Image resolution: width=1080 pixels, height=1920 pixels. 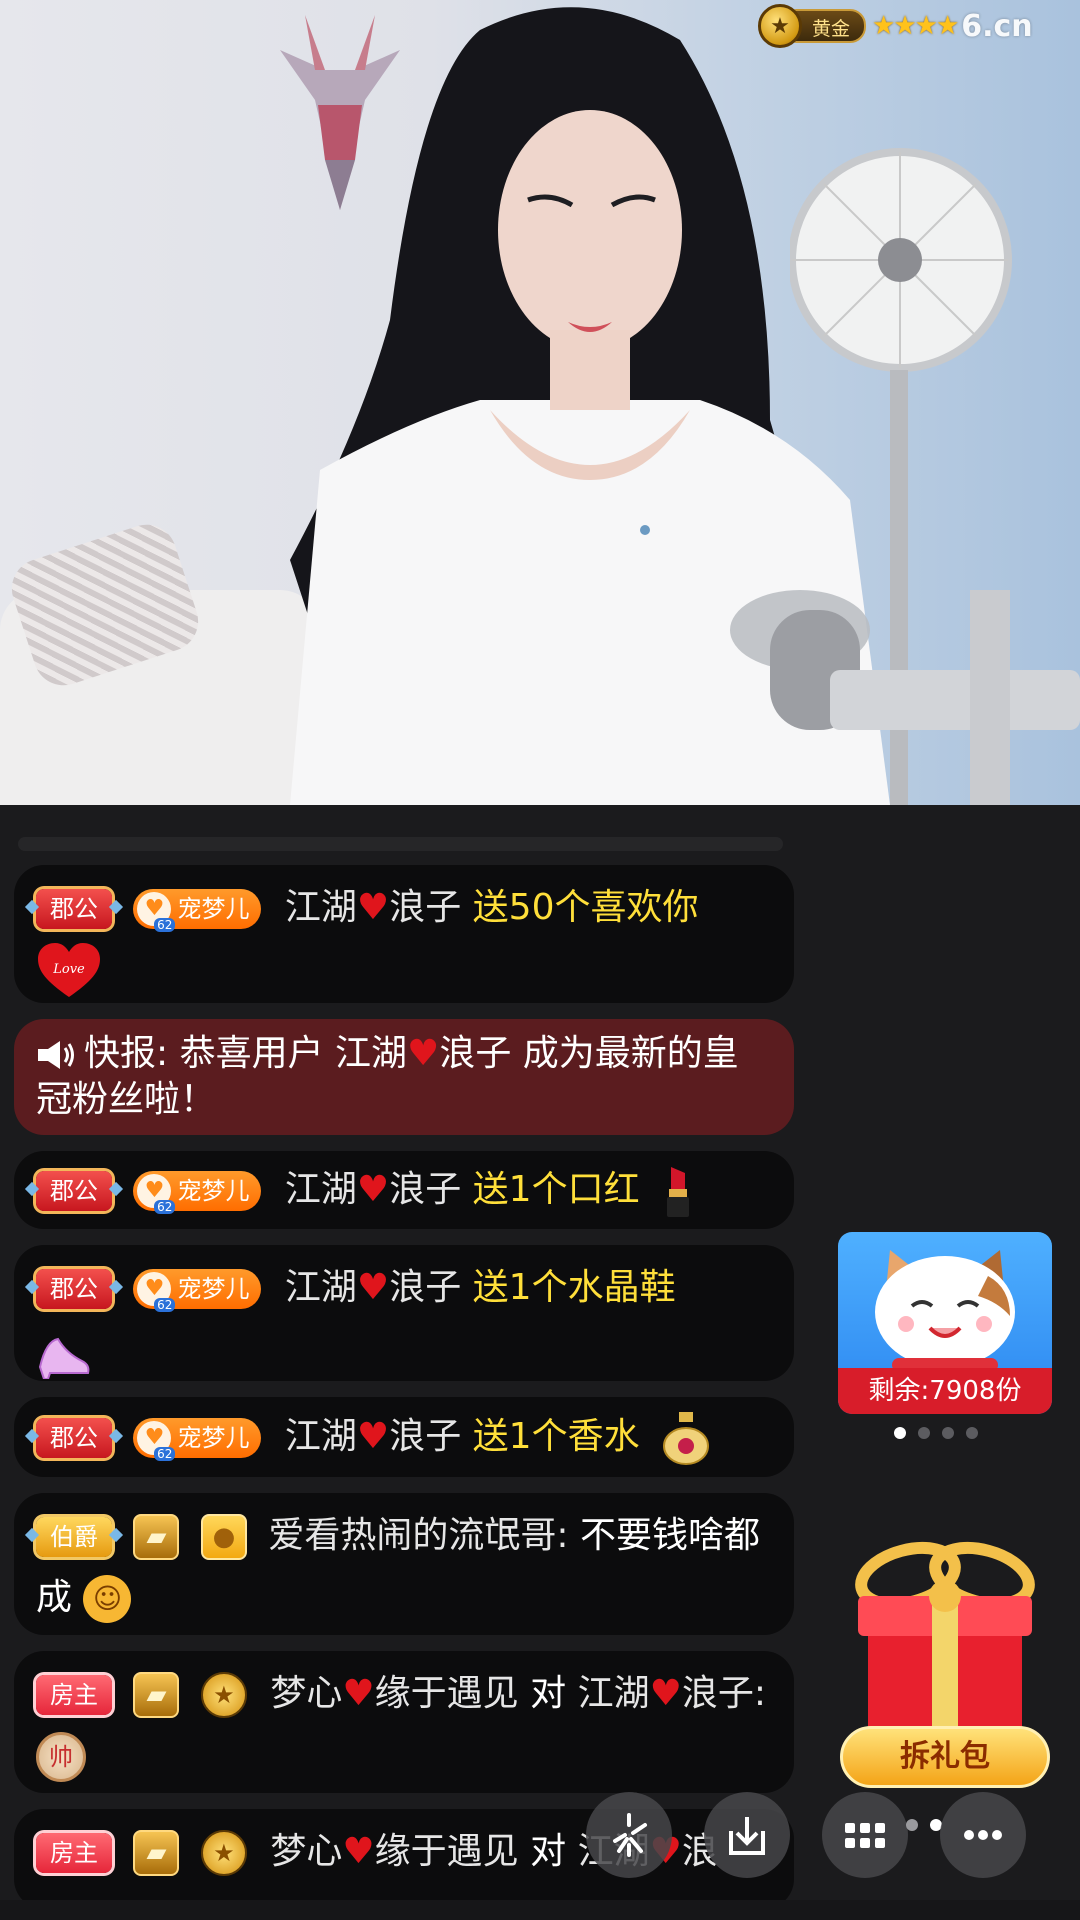 I want to click on perfume-gift-icon, so click(x=686, y=1438).